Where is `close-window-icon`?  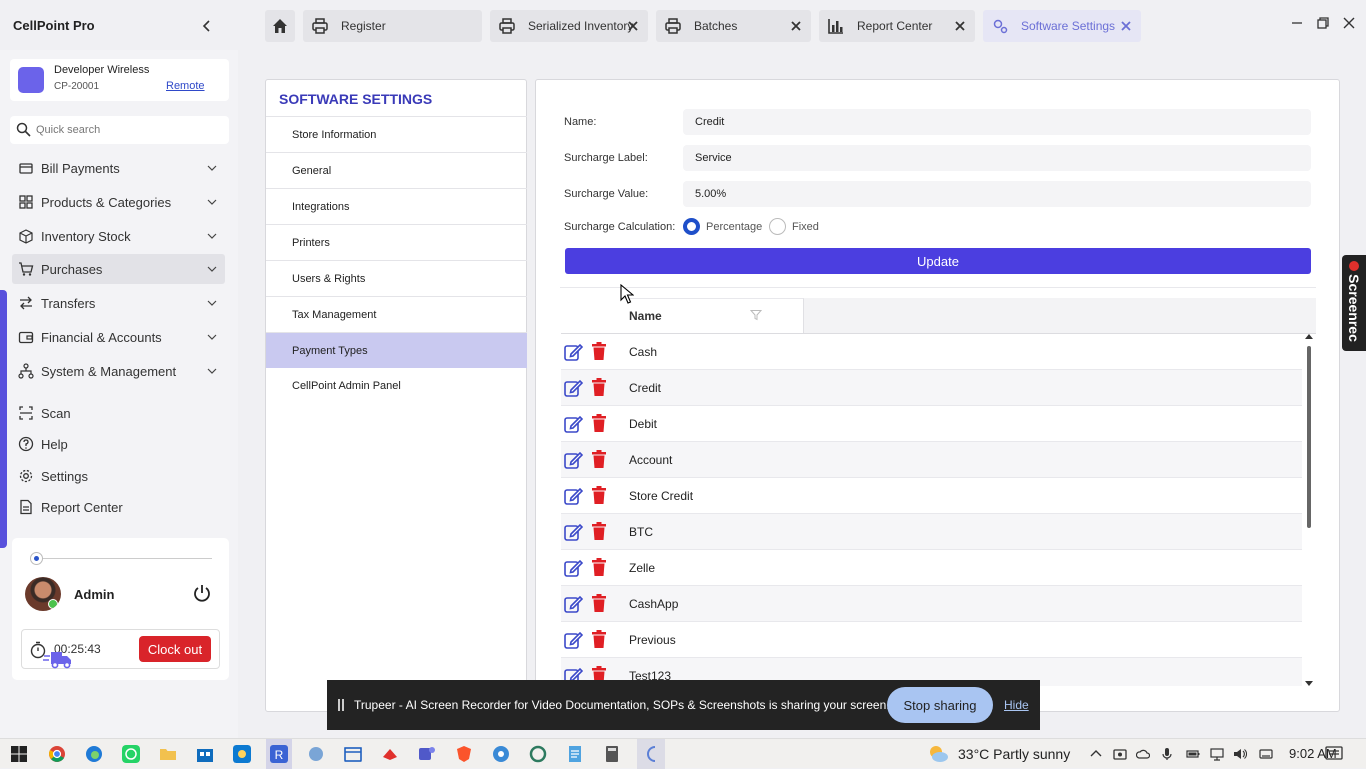
close-window-icon is located at coordinates (1349, 23).